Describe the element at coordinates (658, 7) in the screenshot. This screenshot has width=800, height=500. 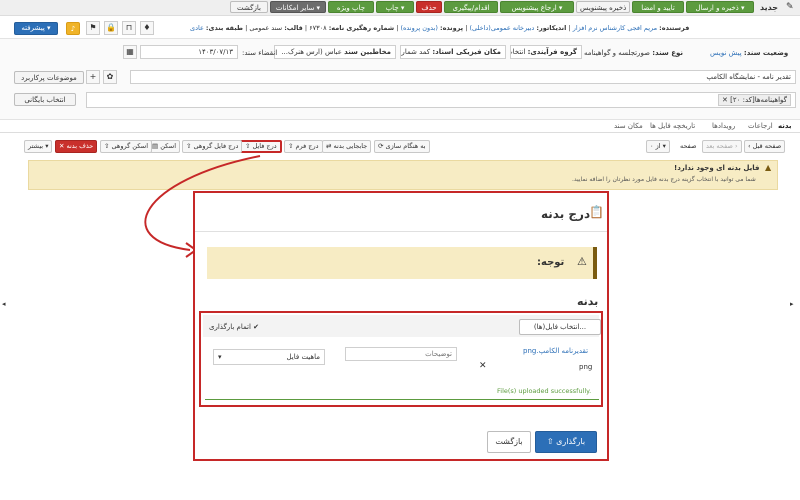
I see `approve-sign-button: تایید و امضا` at that location.